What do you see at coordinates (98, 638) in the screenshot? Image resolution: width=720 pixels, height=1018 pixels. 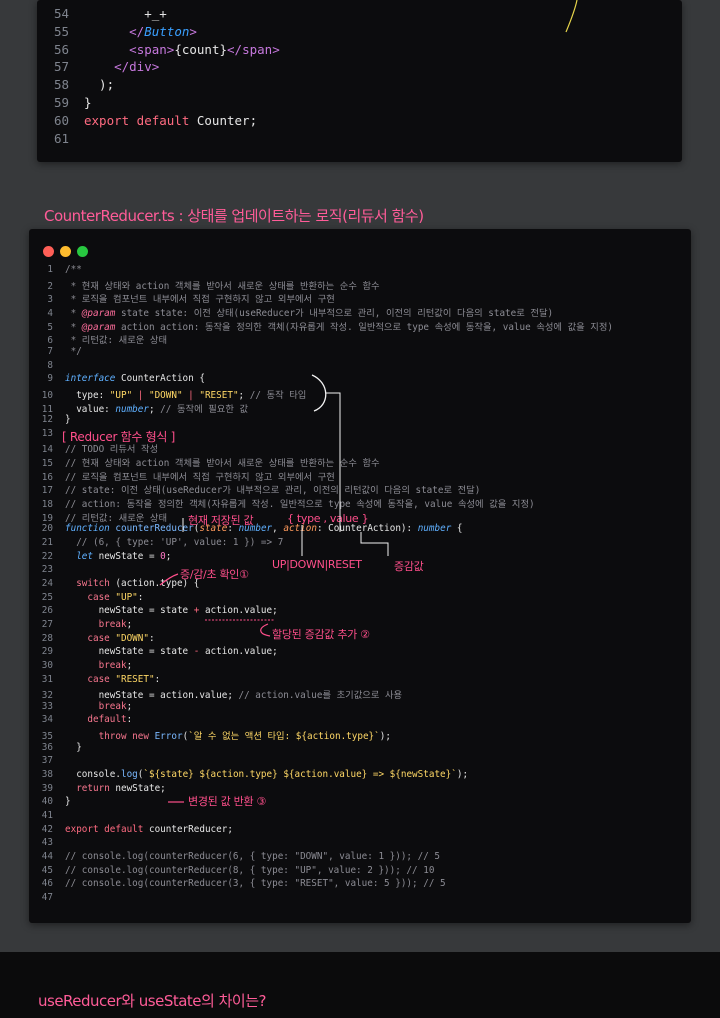 I see `code-token: case` at bounding box center [98, 638].